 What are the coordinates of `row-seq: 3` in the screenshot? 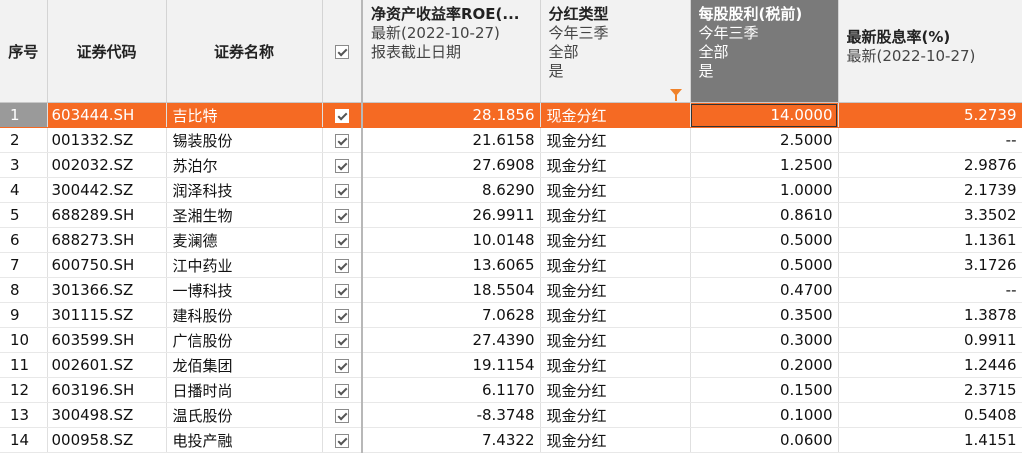 It's located at (24, 165).